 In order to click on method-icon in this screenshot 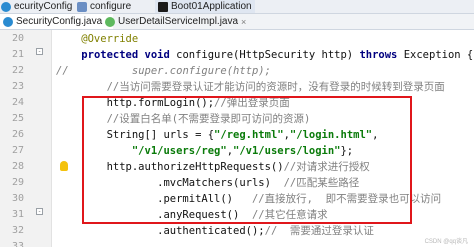, I will do `click(82, 6)`.